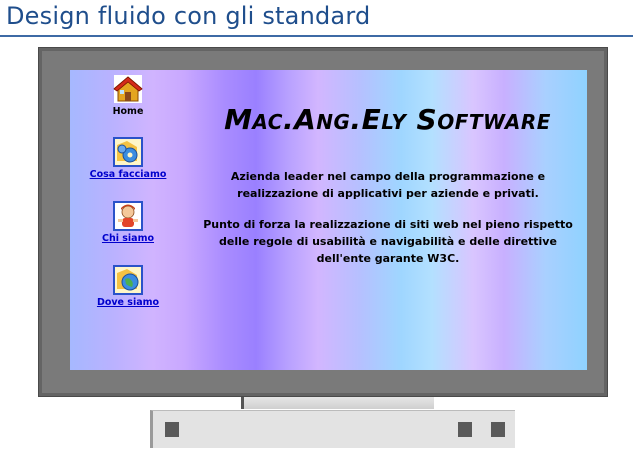  I want to click on home-icon, so click(128, 89).